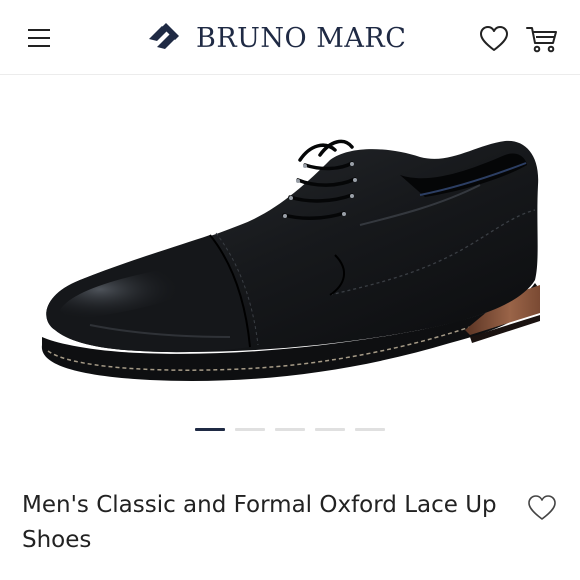 Image resolution: width=580 pixels, height=580 pixels. I want to click on hamburger-menu-icon, so click(39, 38).